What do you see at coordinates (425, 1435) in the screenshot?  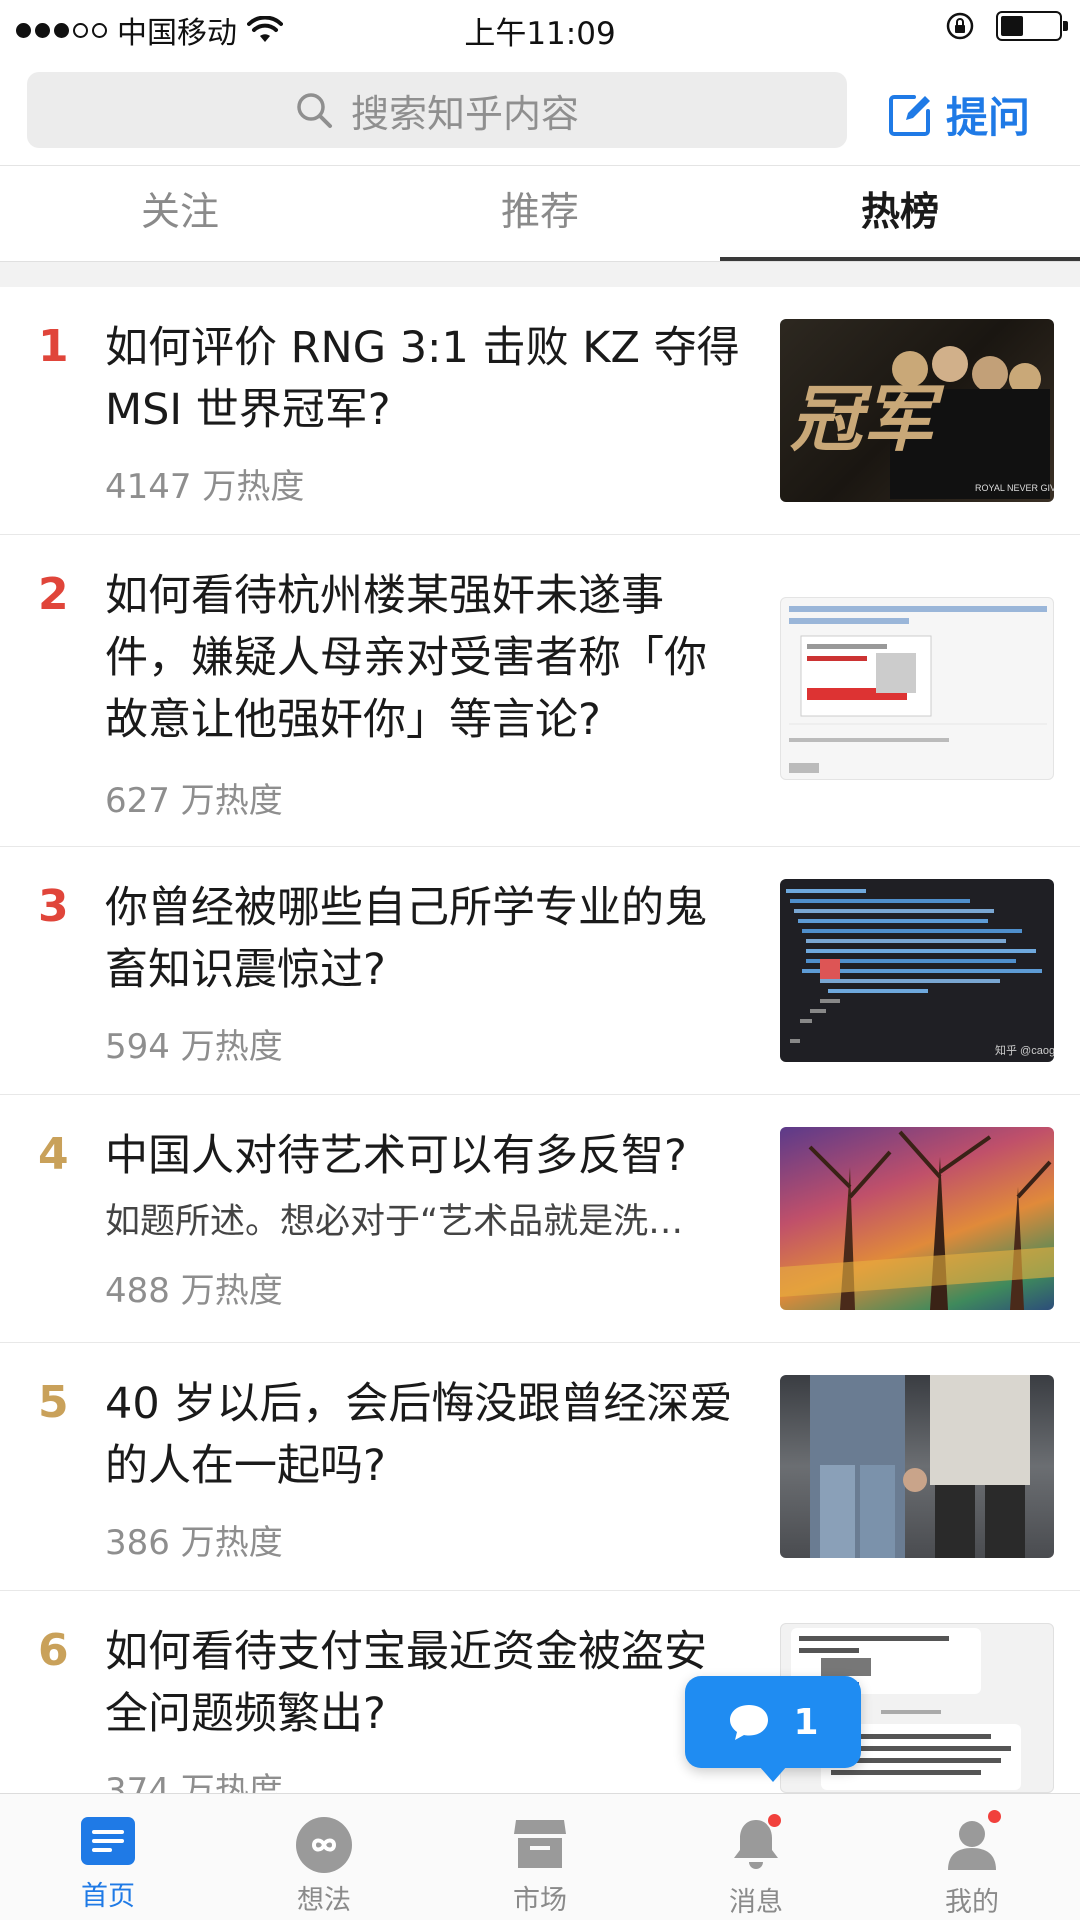 I see `question-title: 40 岁以后，会后悔没跟曾经深爱的人在一起吗?` at bounding box center [425, 1435].